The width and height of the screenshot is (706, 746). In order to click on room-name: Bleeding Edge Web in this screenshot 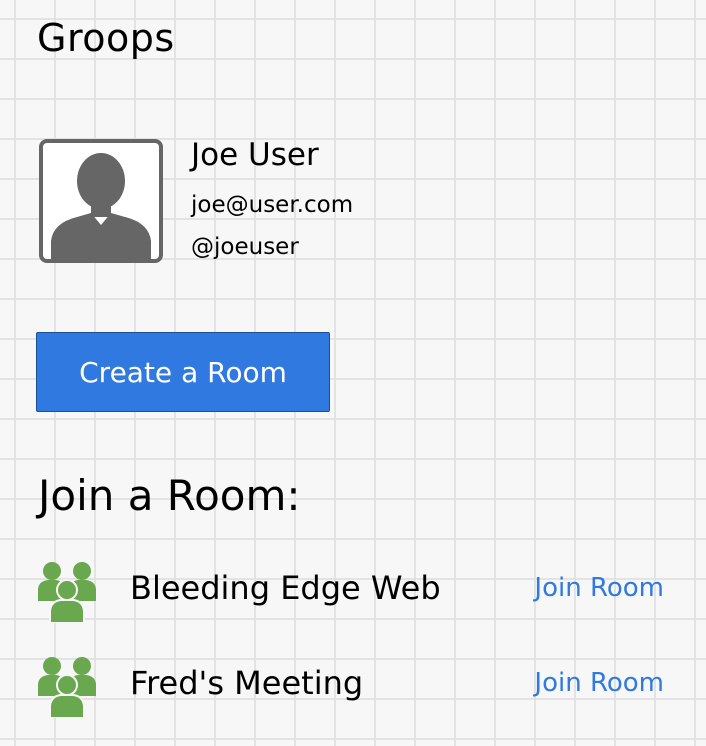, I will do `click(285, 588)`.